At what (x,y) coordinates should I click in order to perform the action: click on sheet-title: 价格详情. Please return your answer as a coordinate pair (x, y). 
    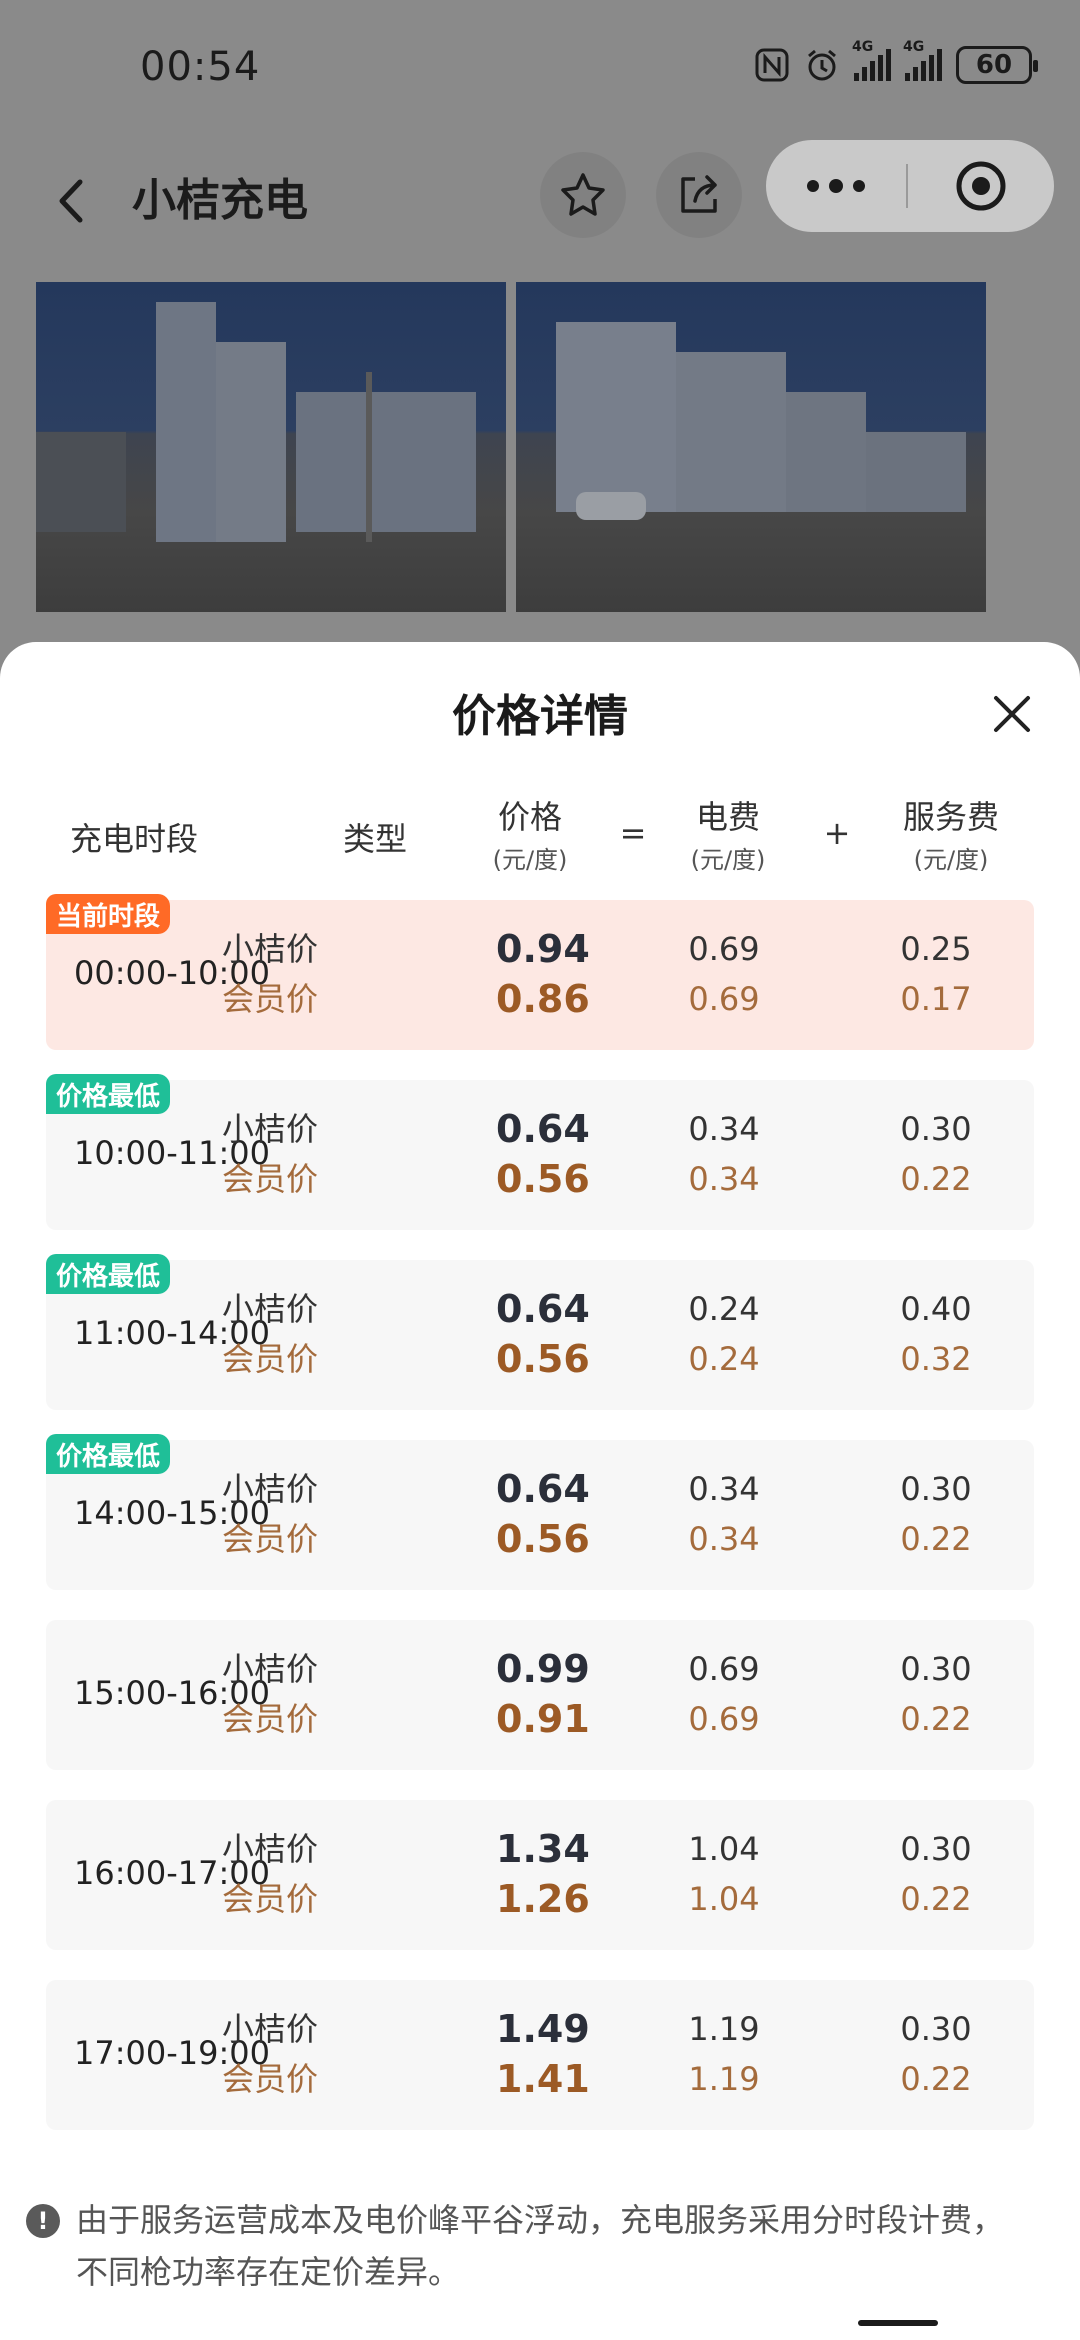
    Looking at the image, I should click on (540, 716).